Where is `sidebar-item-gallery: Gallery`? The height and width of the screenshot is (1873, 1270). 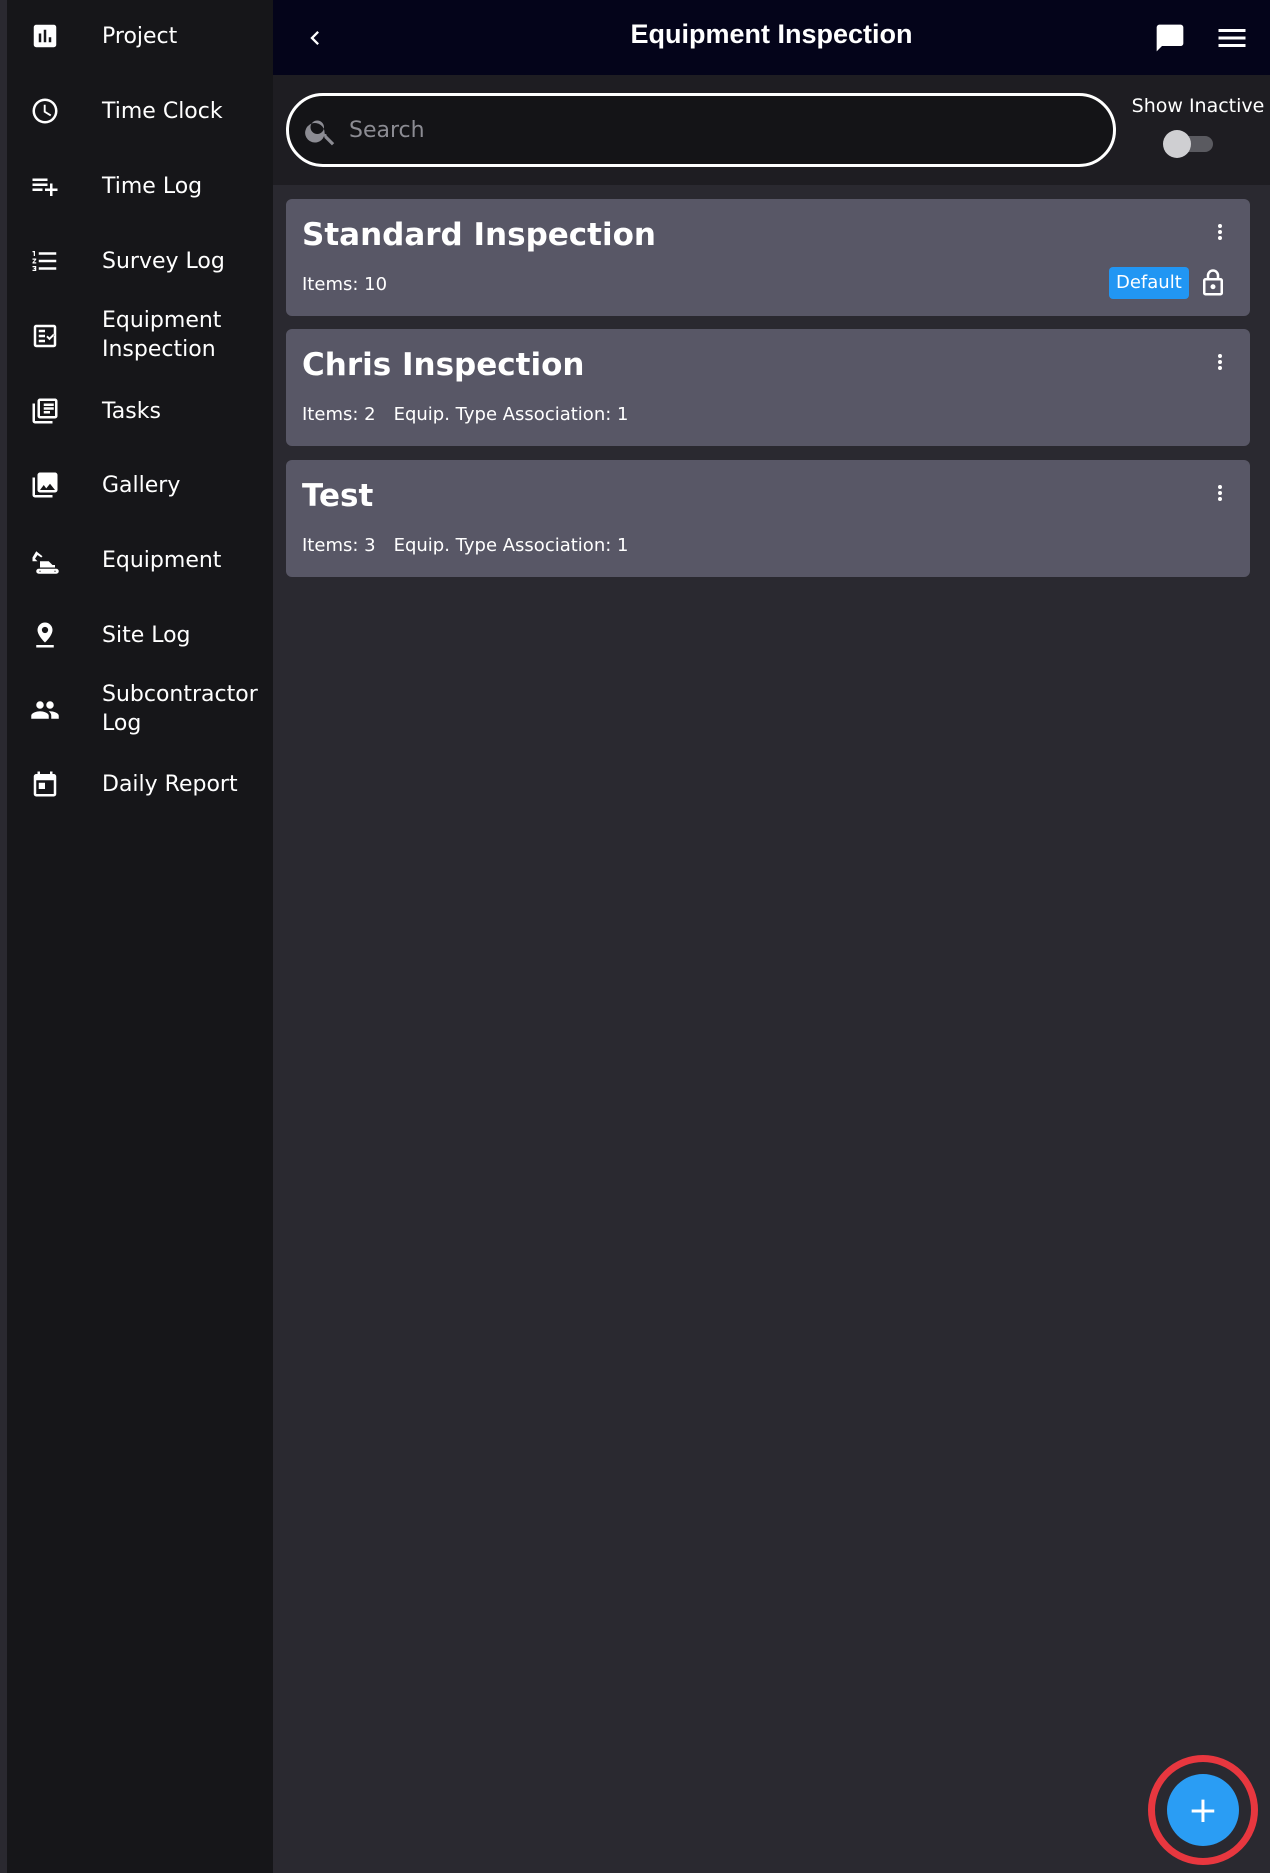
sidebar-item-gallery: Gallery is located at coordinates (140, 485).